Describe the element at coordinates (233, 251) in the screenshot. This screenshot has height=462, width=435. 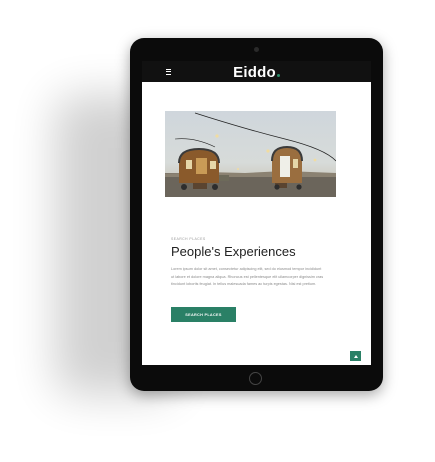
I see `page-title: People's Experiences` at that location.